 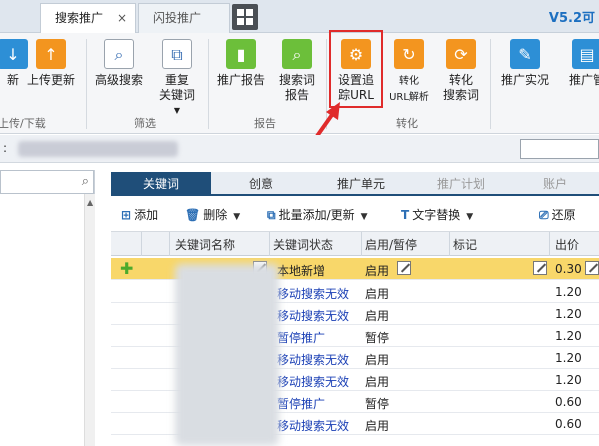 What do you see at coordinates (317, 214) in the screenshot?
I see `batch-add-update-button: ⧉ 批量添加/更新 ▼` at bounding box center [317, 214].